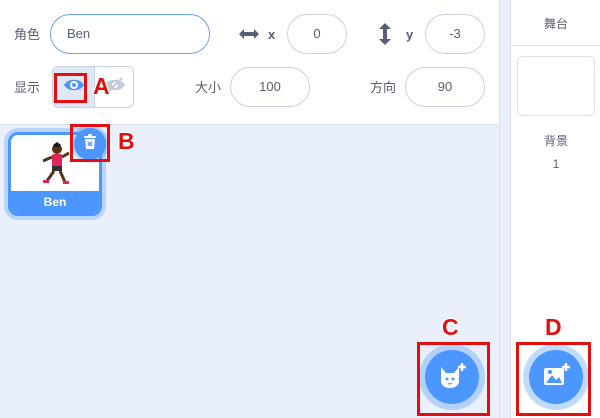  I want to click on marker-a: A, so click(101, 86).